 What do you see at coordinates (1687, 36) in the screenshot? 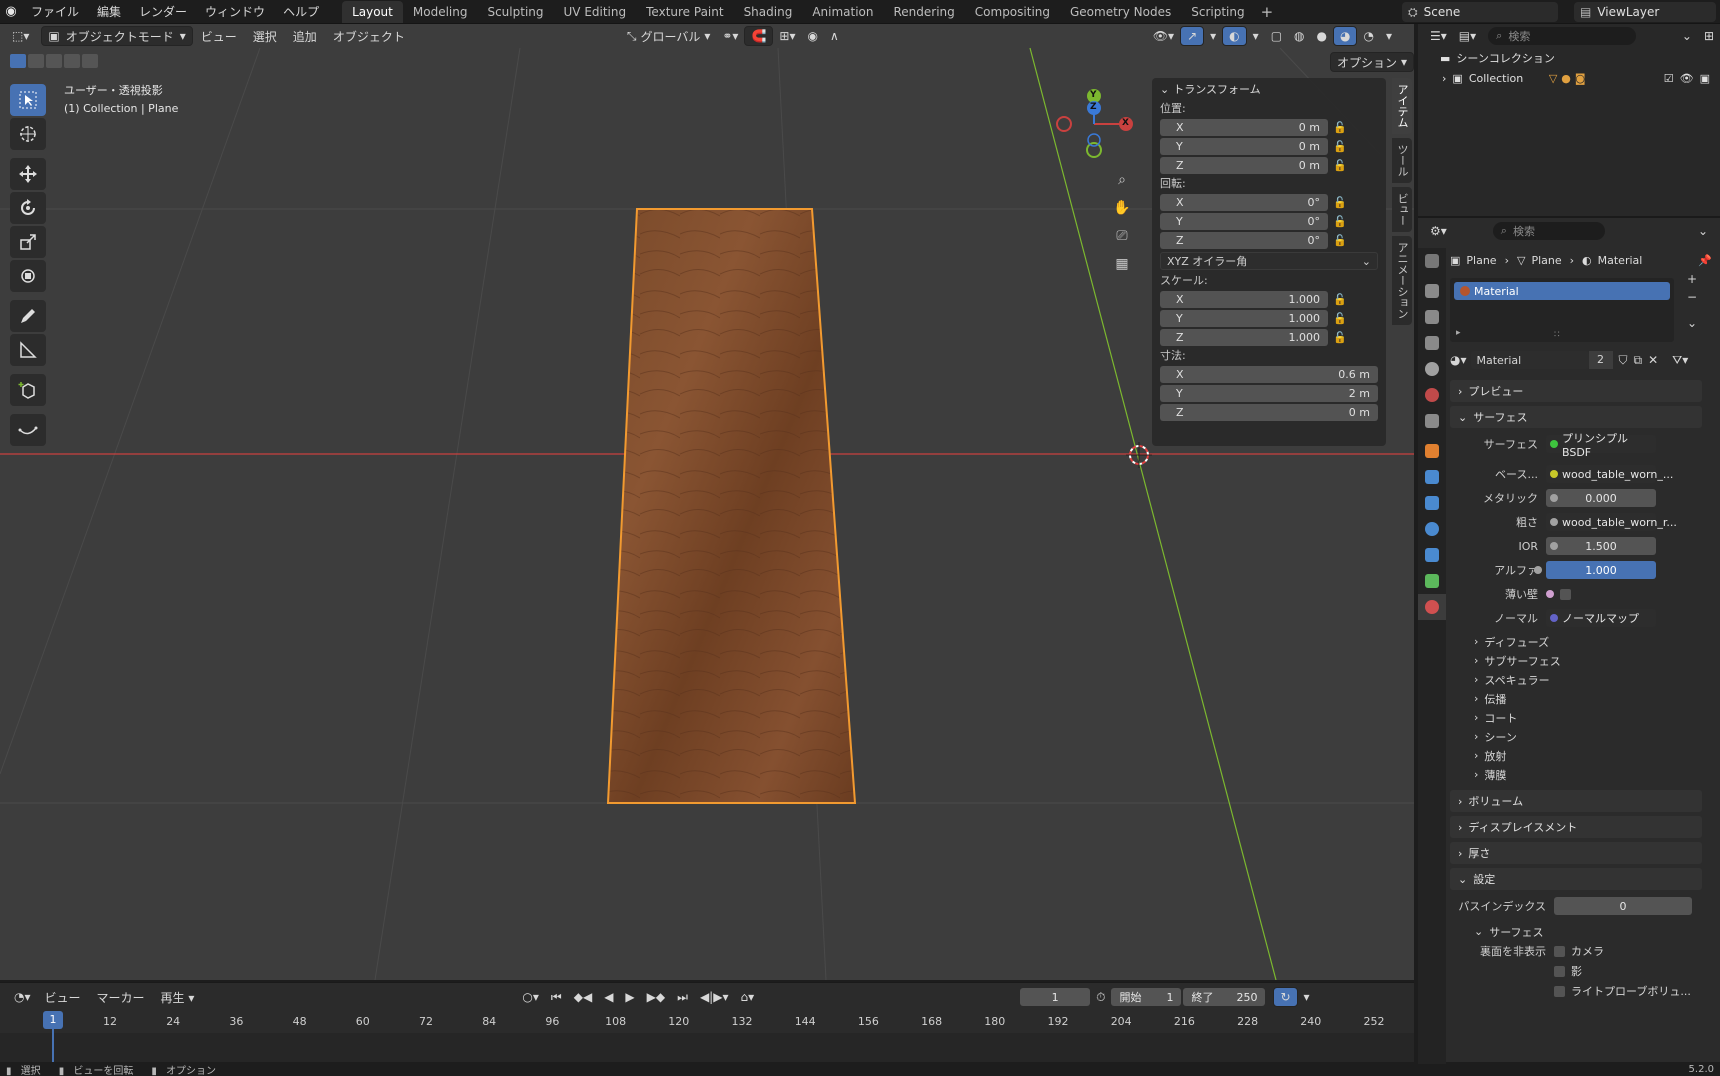
I see `filter-icon: ⌄` at bounding box center [1687, 36].